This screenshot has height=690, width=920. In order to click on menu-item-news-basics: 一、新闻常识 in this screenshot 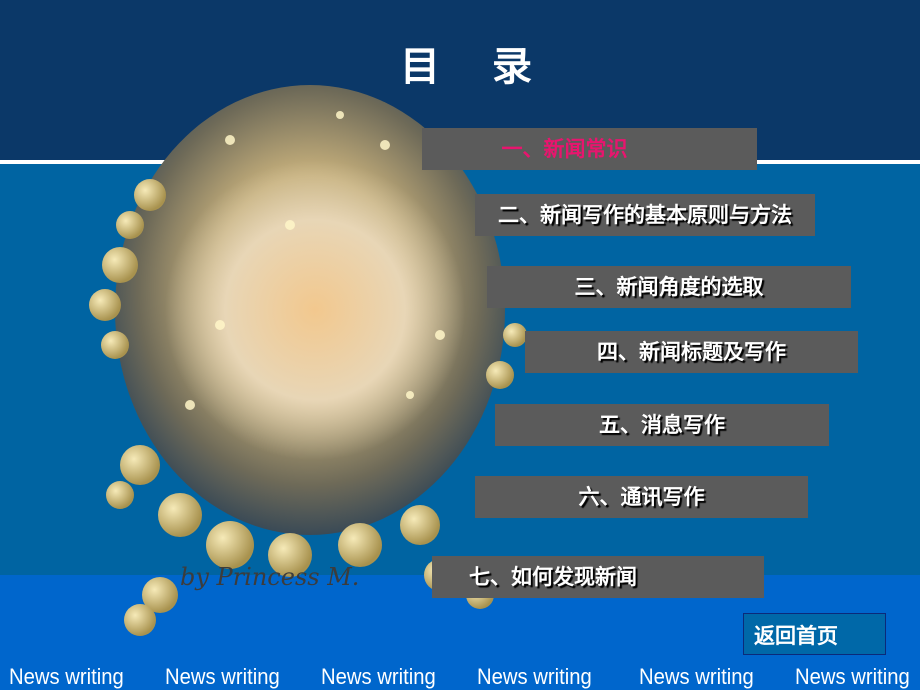, I will do `click(589, 149)`.